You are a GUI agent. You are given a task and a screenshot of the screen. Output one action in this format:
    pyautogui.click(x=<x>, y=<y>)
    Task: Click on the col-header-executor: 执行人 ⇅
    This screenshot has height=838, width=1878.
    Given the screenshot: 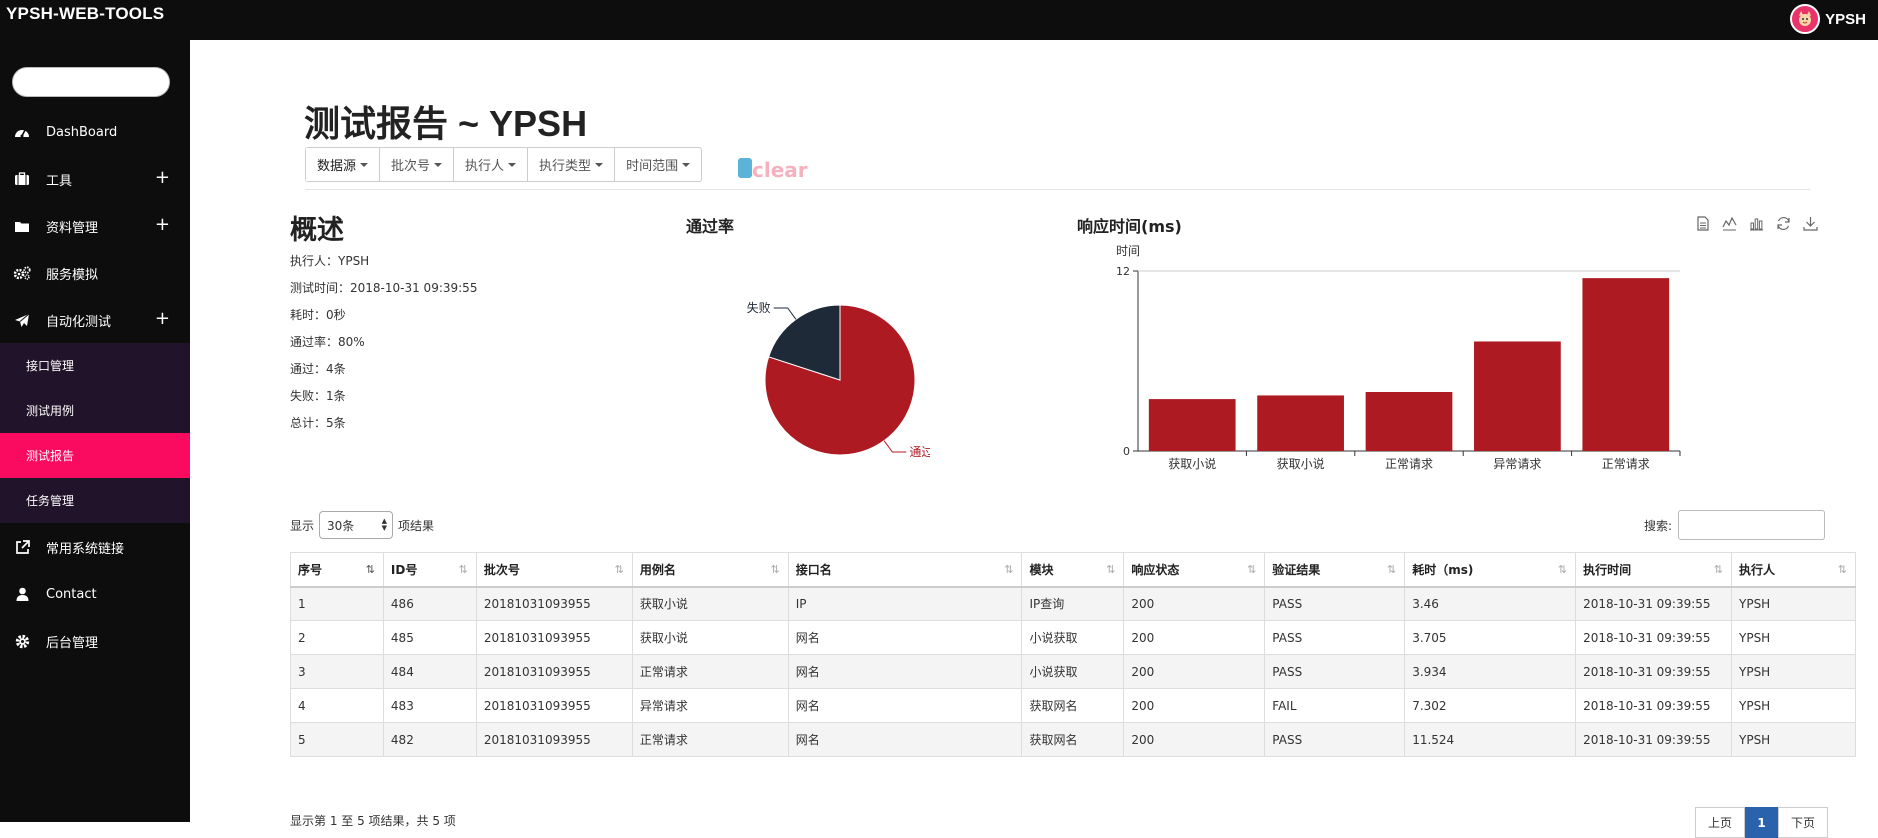 What is the action you would take?
    pyautogui.click(x=1793, y=570)
    